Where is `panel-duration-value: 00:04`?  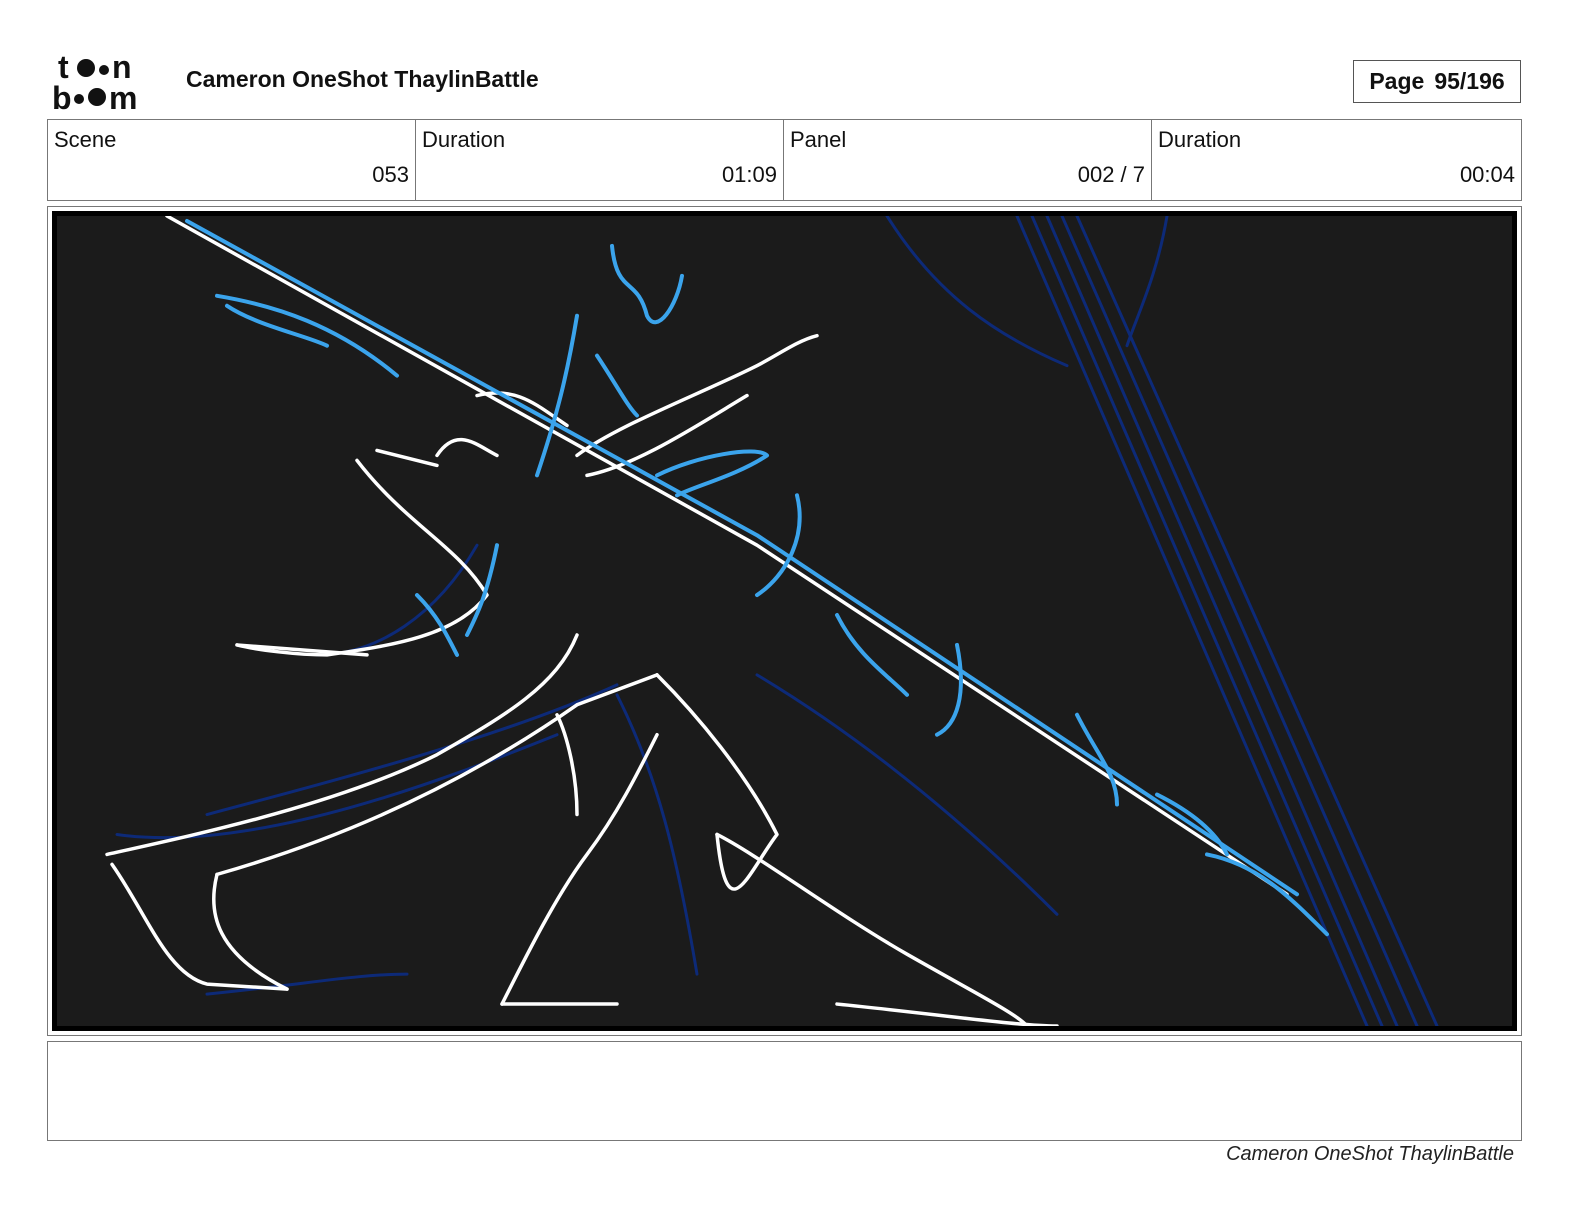
panel-duration-value: 00:04 is located at coordinates (1487, 174).